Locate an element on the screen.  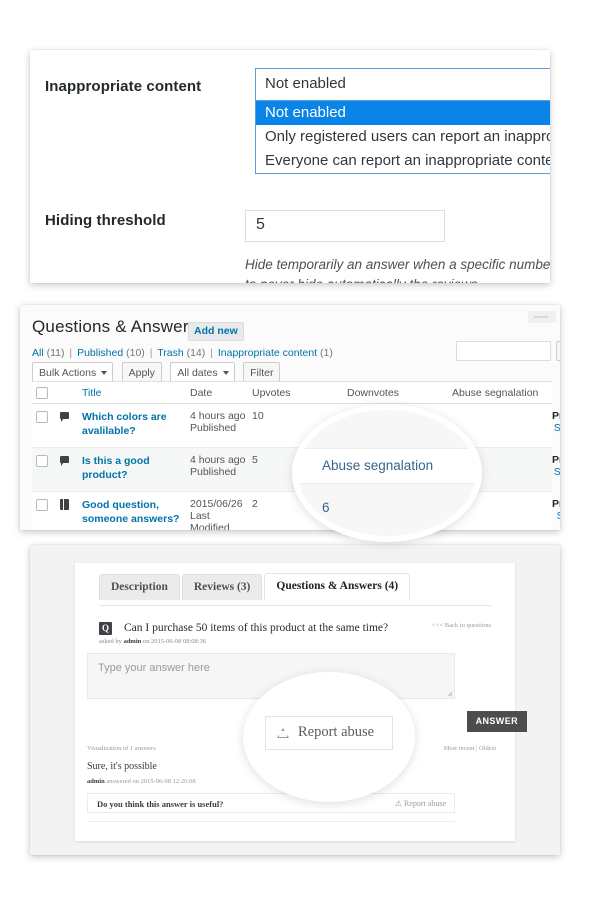
column-header-abuse-segnalation: Abuse segnalation is located at coordinates (502, 393).